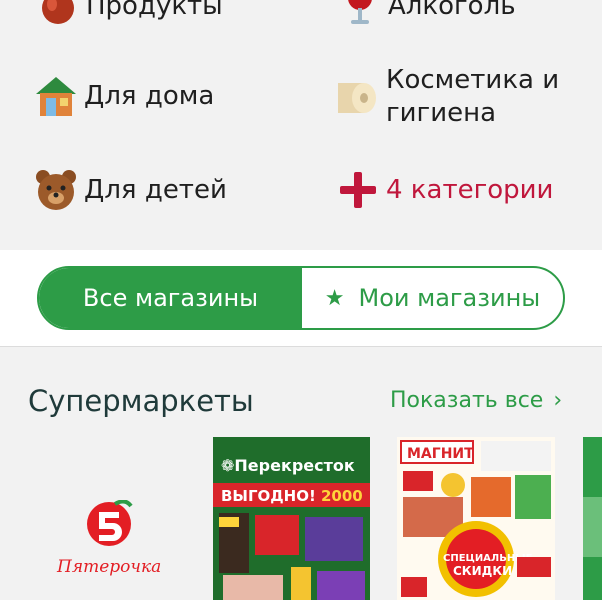 The image size is (602, 600). What do you see at coordinates (268, 496) in the screenshot?
I see `flyer-headline: ВЫГОДНО!` at bounding box center [268, 496].